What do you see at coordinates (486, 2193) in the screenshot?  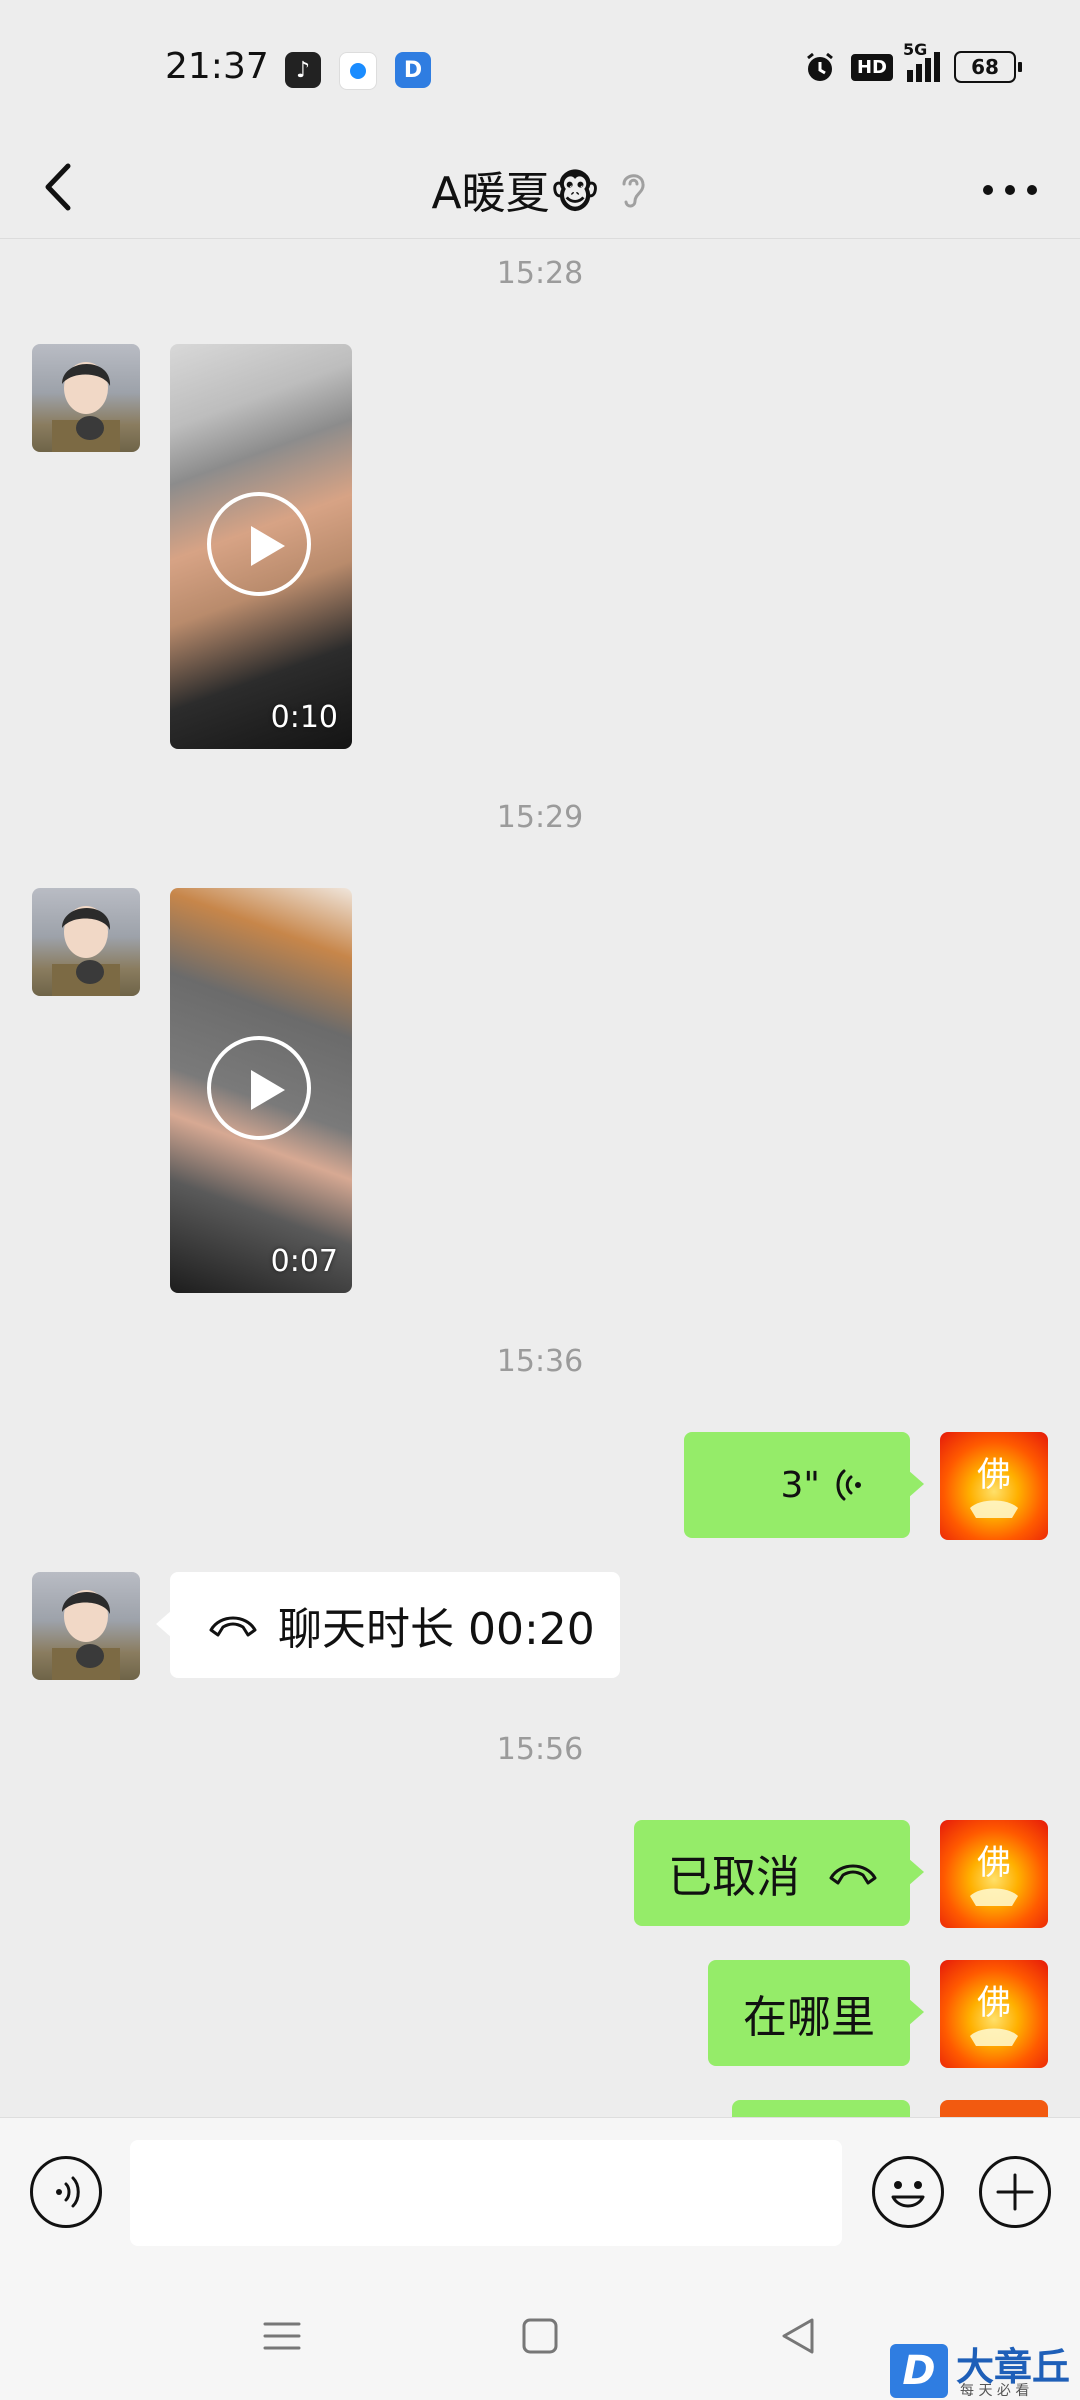 I see `message-input` at bounding box center [486, 2193].